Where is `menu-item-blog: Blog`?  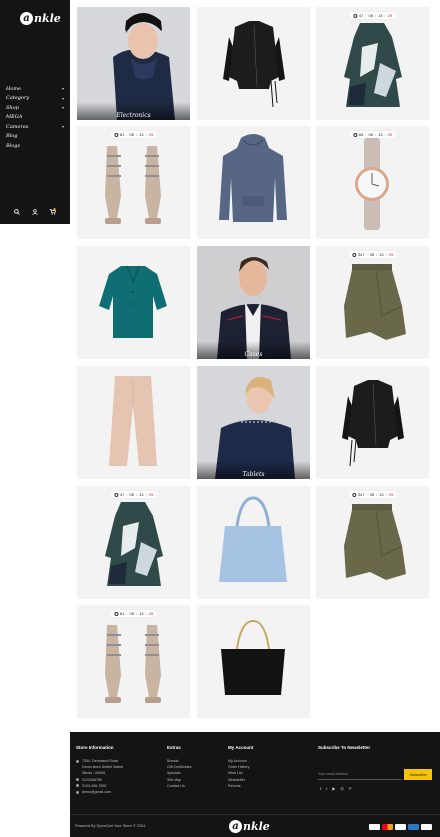
menu-item-blog: Blog is located at coordinates (35, 137).